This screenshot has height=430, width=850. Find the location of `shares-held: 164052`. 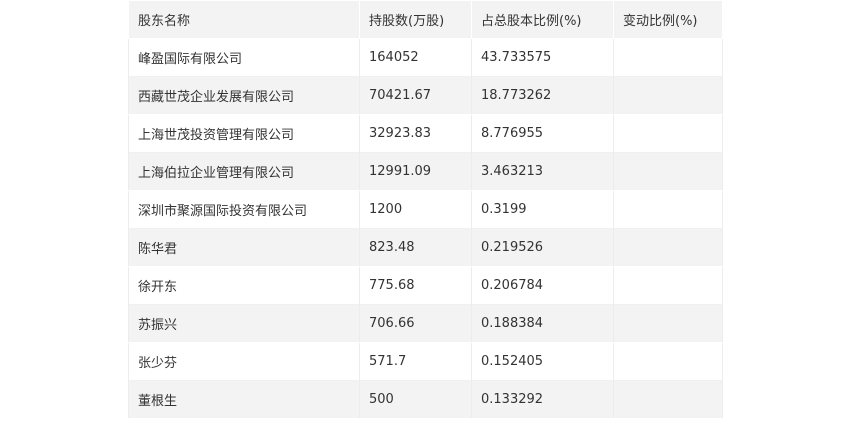

shares-held: 164052 is located at coordinates (415, 57).